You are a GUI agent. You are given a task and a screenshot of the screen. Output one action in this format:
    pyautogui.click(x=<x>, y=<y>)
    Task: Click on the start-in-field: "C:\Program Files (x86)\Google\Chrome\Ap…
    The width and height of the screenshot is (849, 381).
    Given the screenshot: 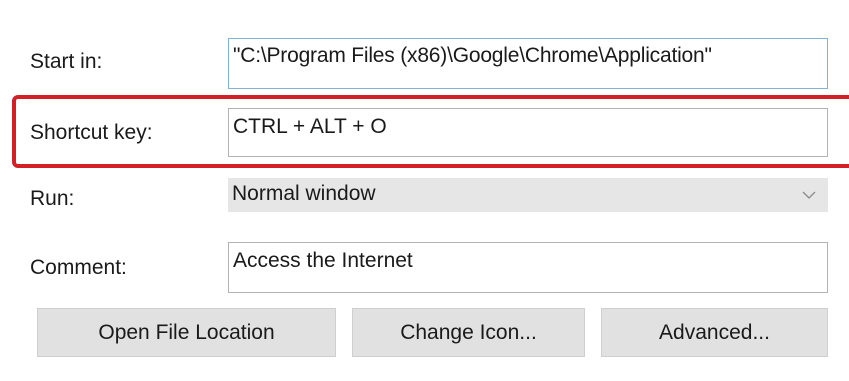 What is the action you would take?
    pyautogui.click(x=528, y=63)
    